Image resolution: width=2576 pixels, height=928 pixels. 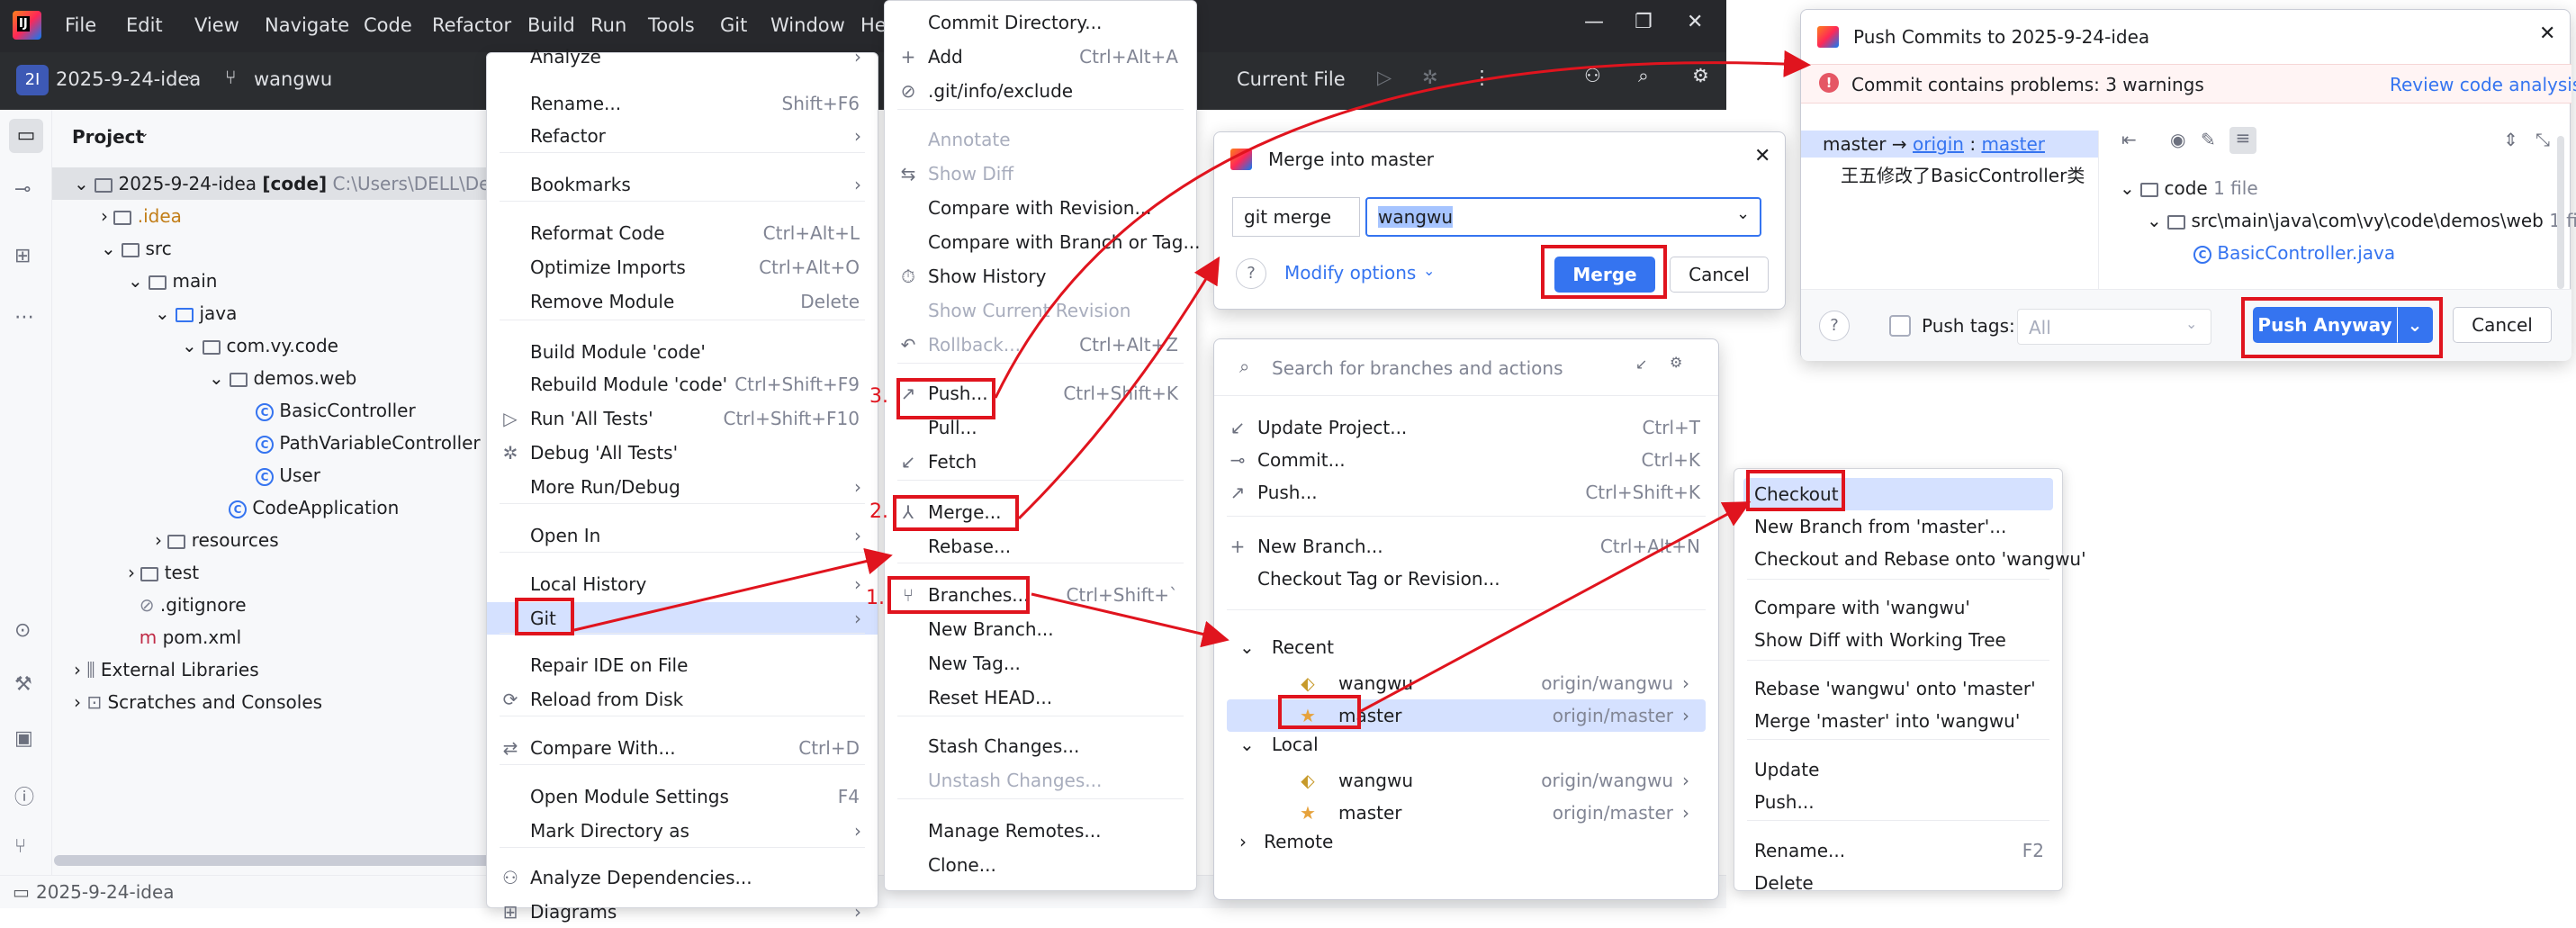 I want to click on step-3-label: 3., so click(x=878, y=396).